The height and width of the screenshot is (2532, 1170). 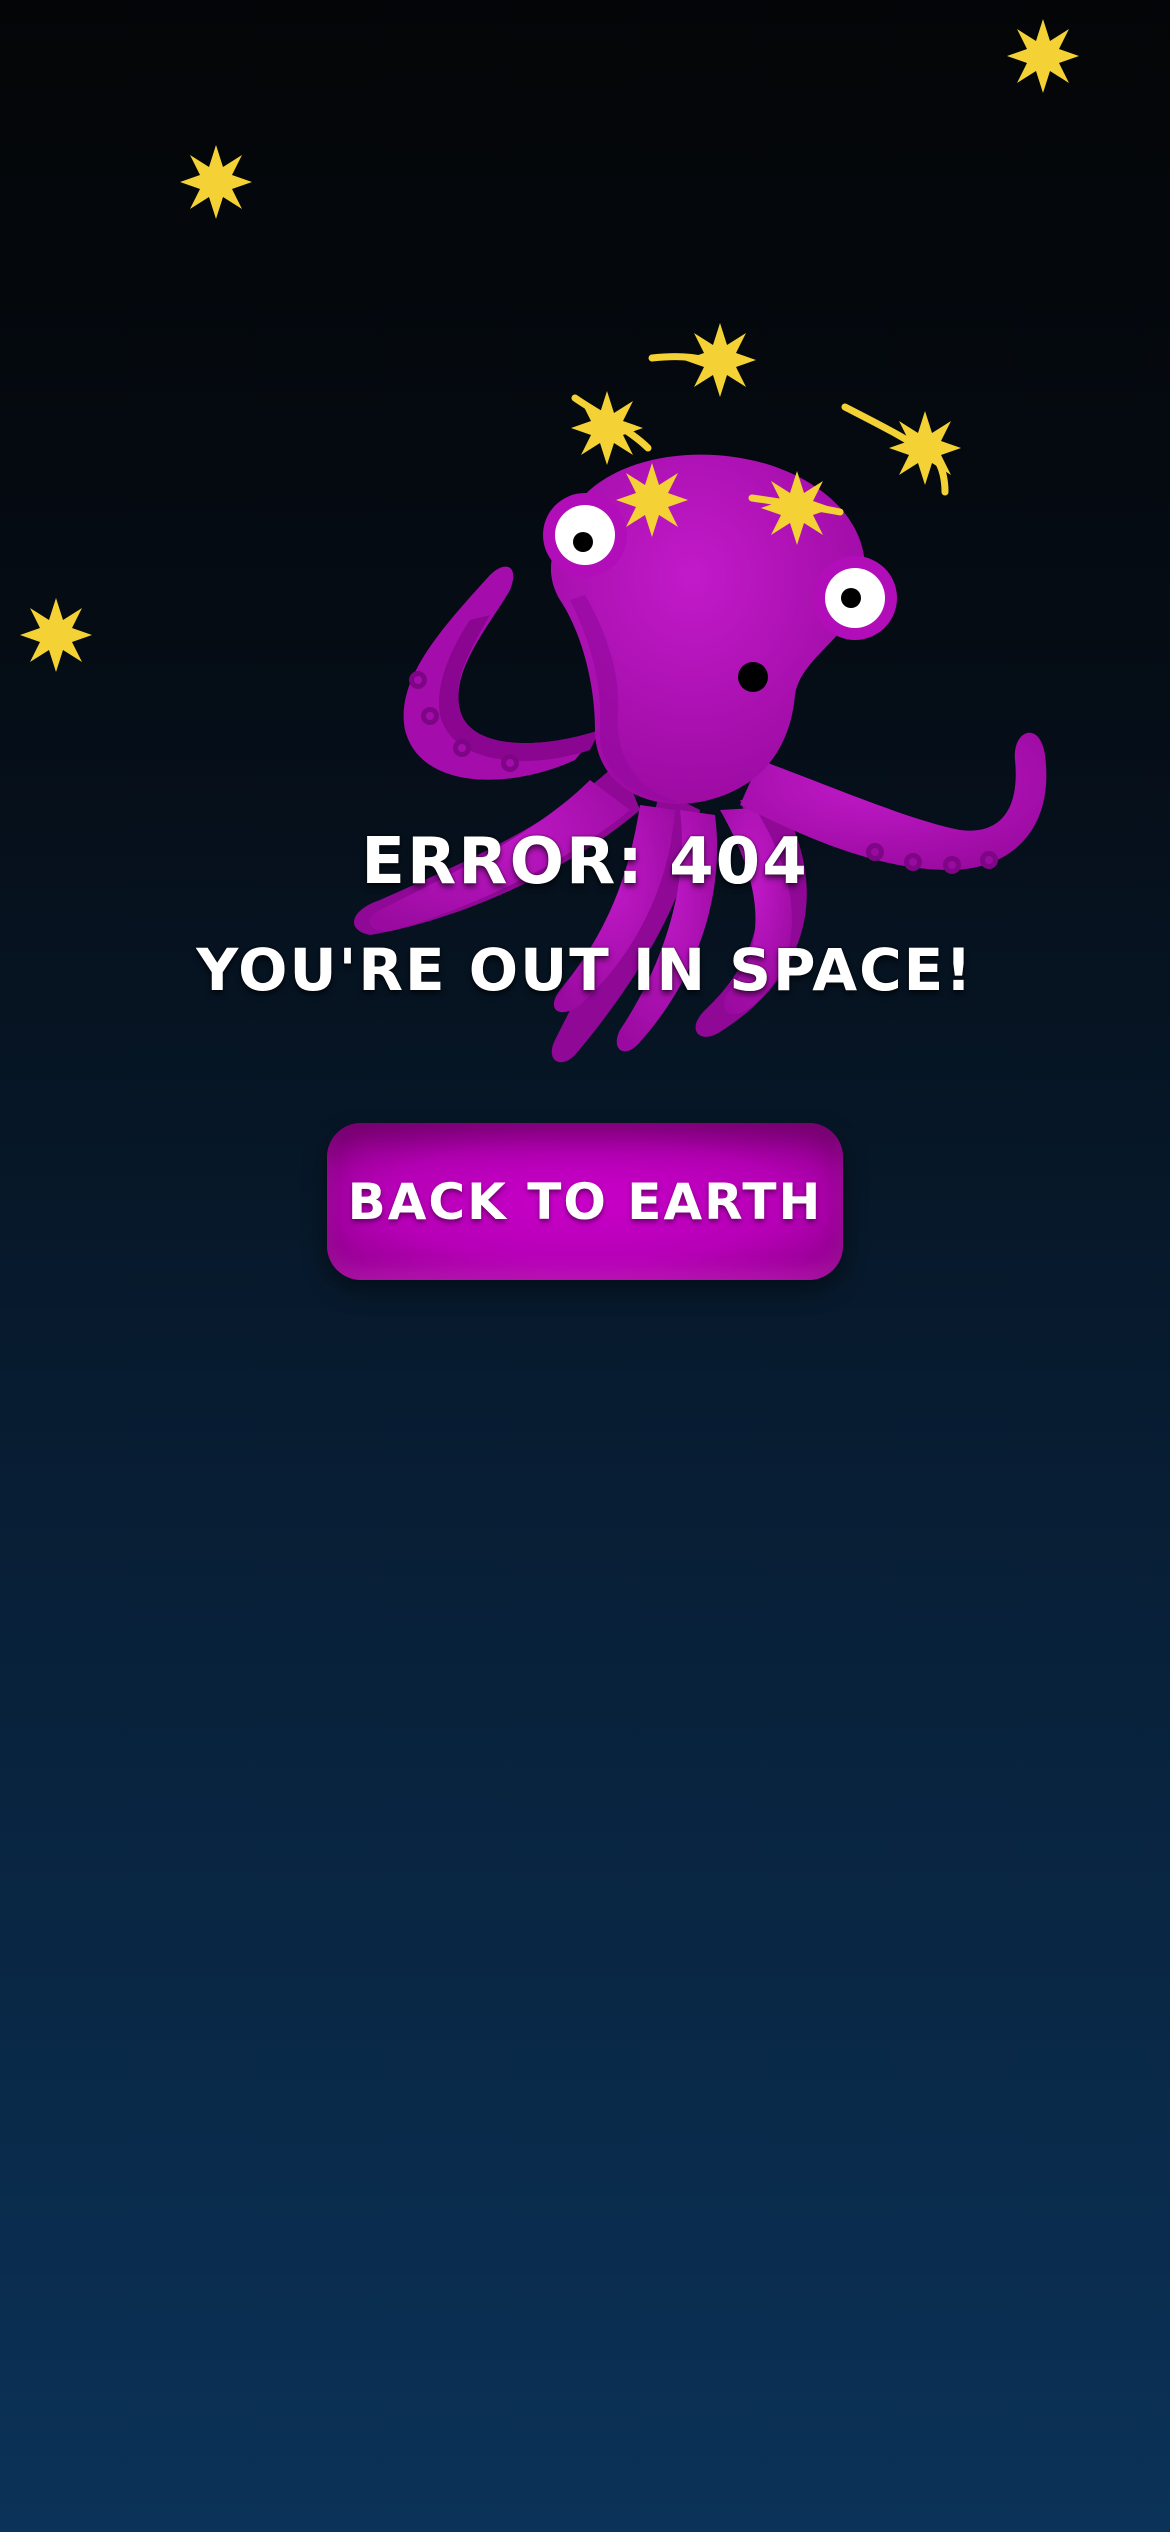 I want to click on error-title: ERROR: 404, so click(x=585, y=862).